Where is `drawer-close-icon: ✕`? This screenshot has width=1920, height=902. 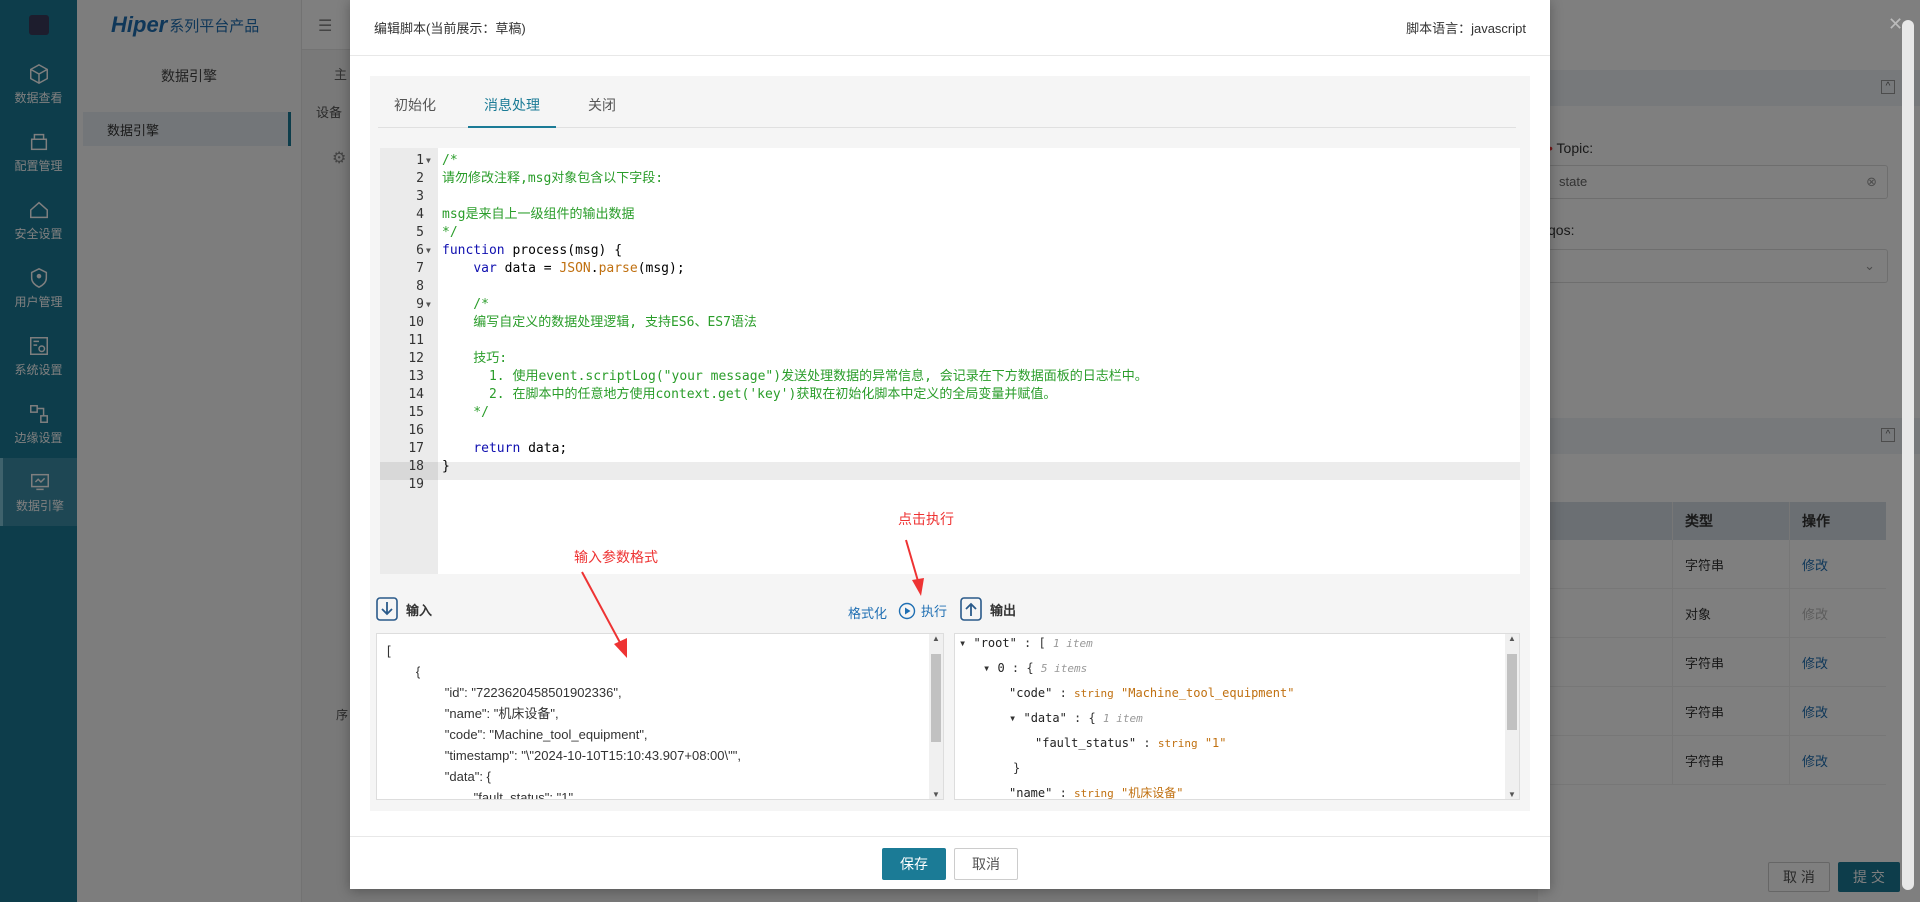 drawer-close-icon: ✕ is located at coordinates (1895, 24).